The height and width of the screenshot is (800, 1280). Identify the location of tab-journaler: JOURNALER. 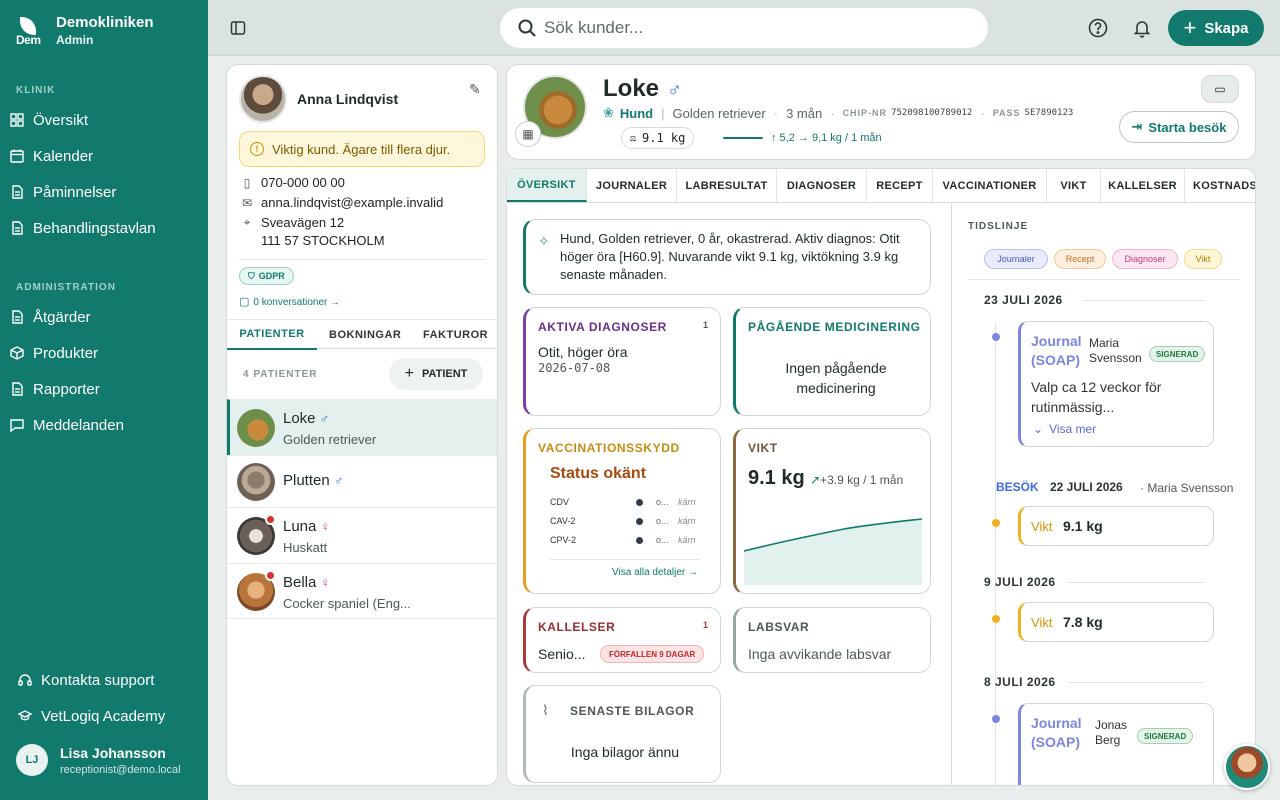
(632, 185).